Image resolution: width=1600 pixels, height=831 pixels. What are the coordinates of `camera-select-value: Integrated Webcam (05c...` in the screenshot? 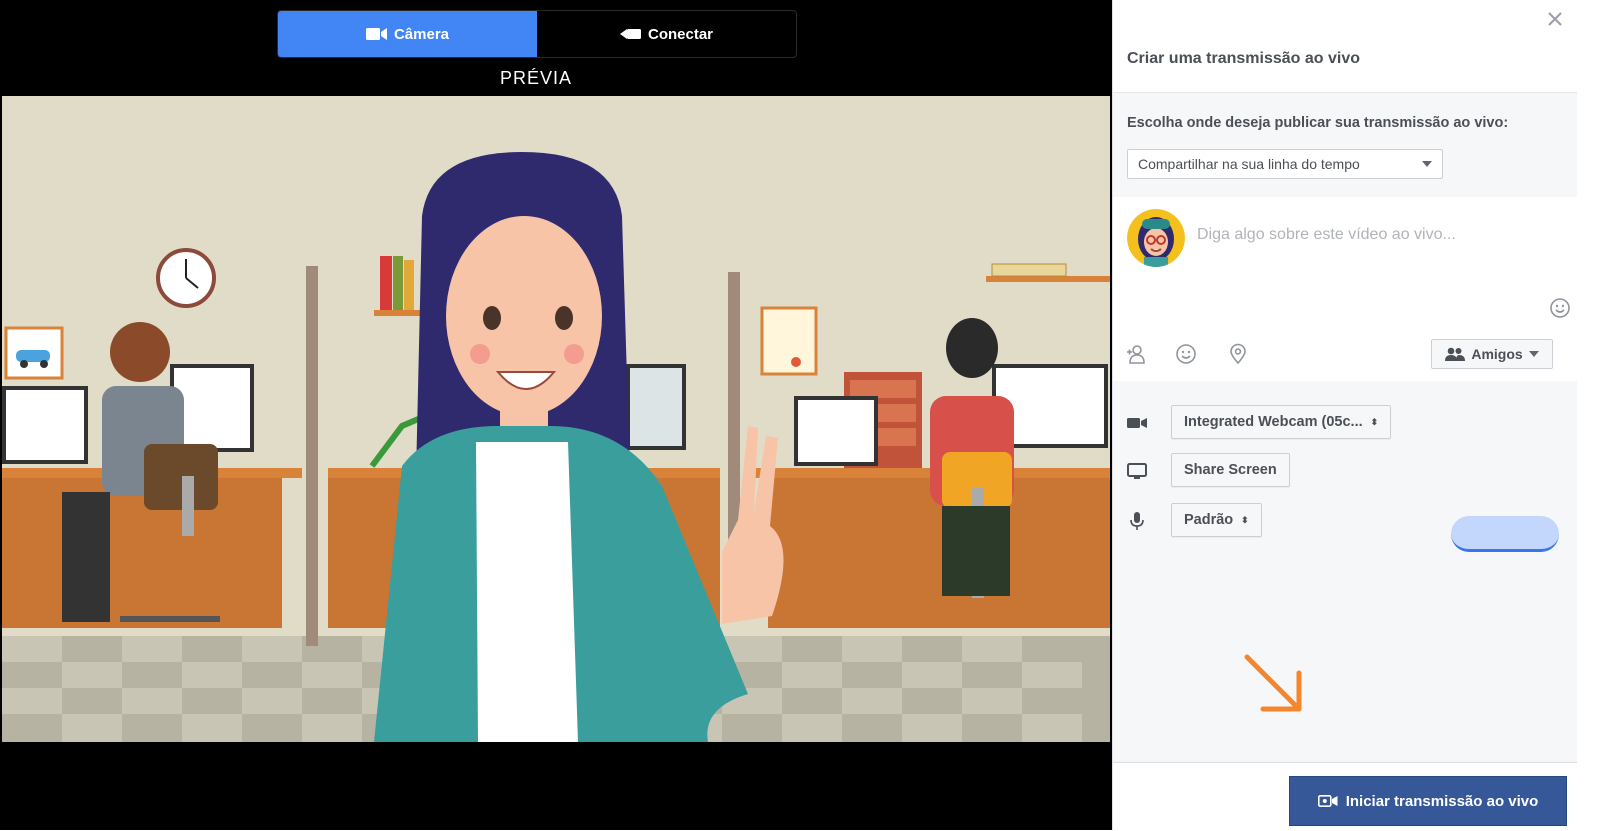 It's located at (1273, 422).